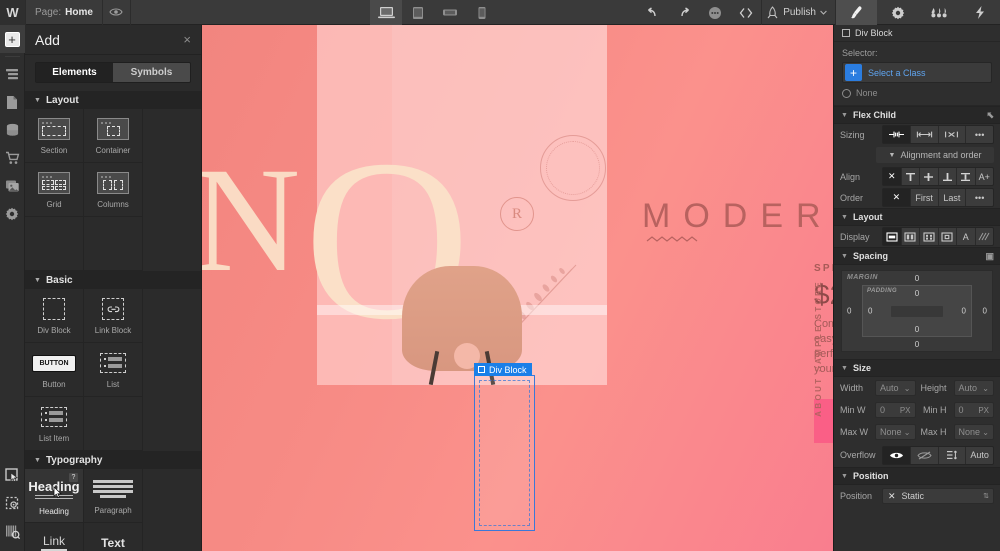 Image resolution: width=1000 pixels, height=551 pixels. Describe the element at coordinates (892, 176) in the screenshot. I see `align-none: ✕` at that location.